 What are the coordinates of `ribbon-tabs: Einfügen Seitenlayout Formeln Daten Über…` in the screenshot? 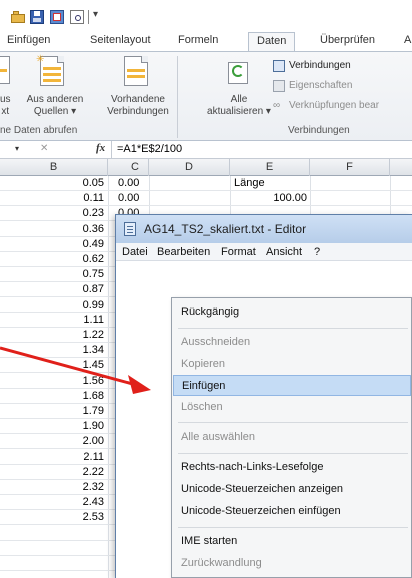 It's located at (206, 42).